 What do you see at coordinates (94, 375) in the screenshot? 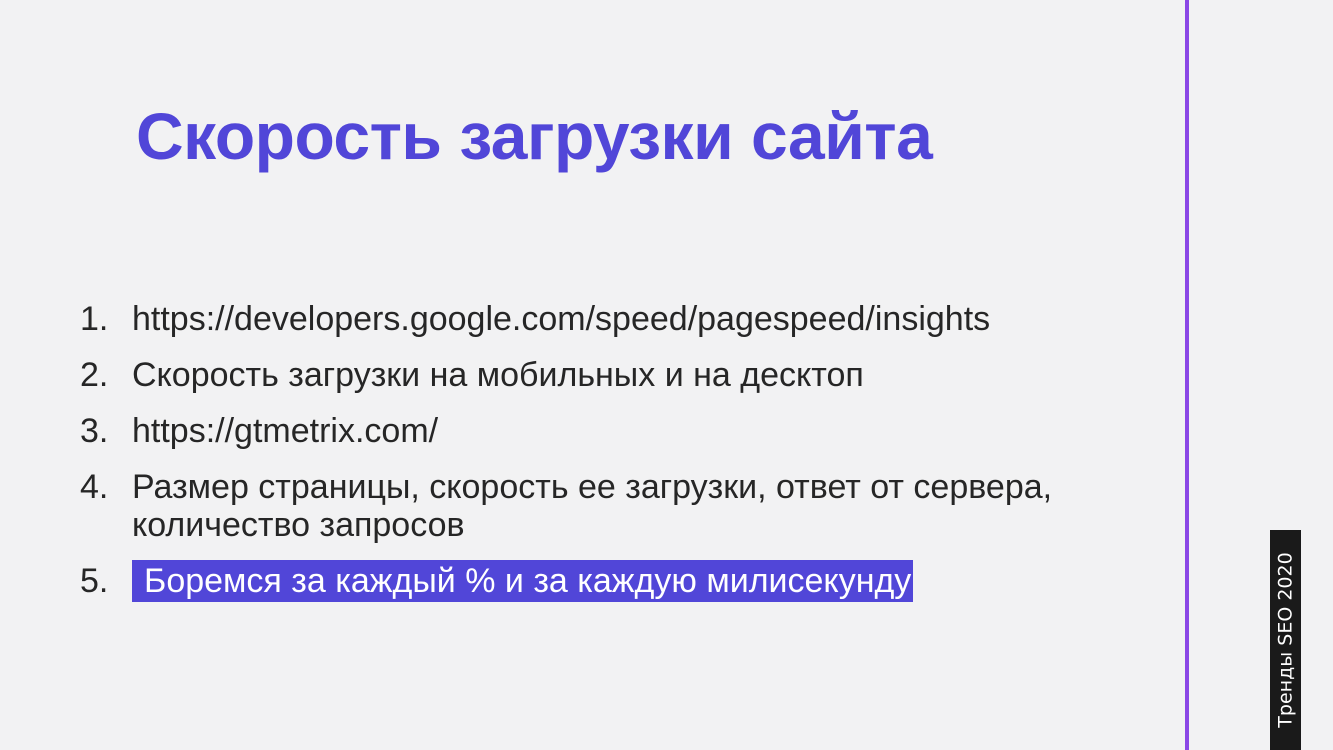
I see `list-number: 2.` at bounding box center [94, 375].